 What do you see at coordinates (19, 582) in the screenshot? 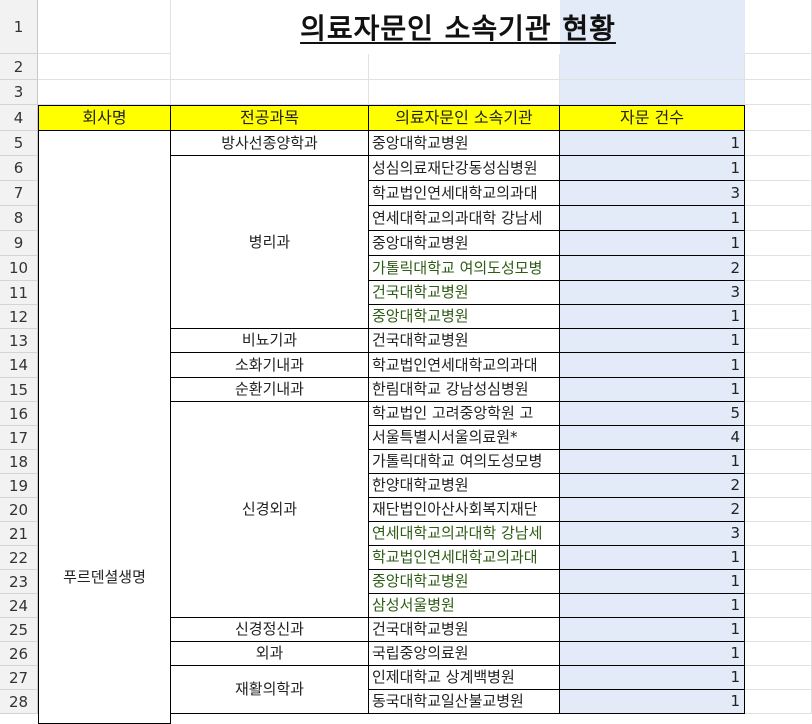
I see `row-header: 23` at bounding box center [19, 582].